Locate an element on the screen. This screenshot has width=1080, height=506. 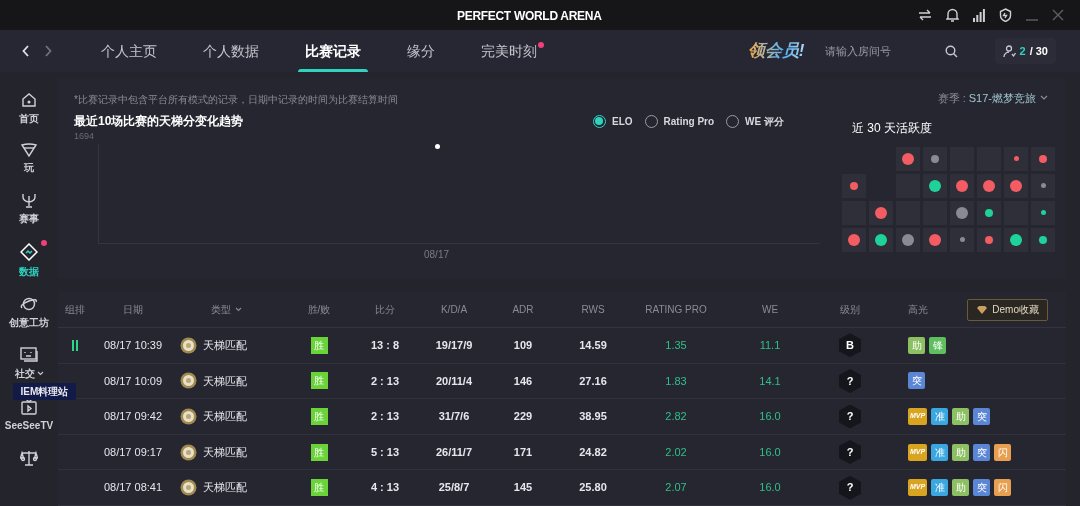
table-cell-text: 4 : 13 is located at coordinates (385, 488).